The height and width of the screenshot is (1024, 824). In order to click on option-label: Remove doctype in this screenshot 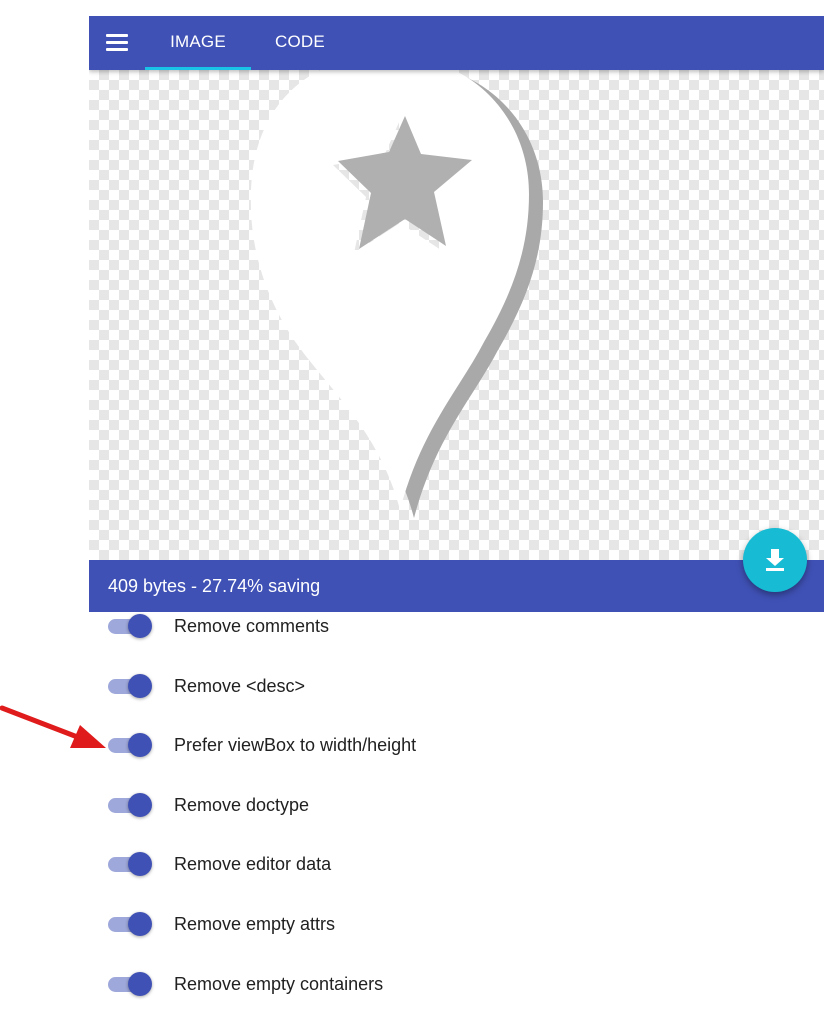, I will do `click(242, 805)`.